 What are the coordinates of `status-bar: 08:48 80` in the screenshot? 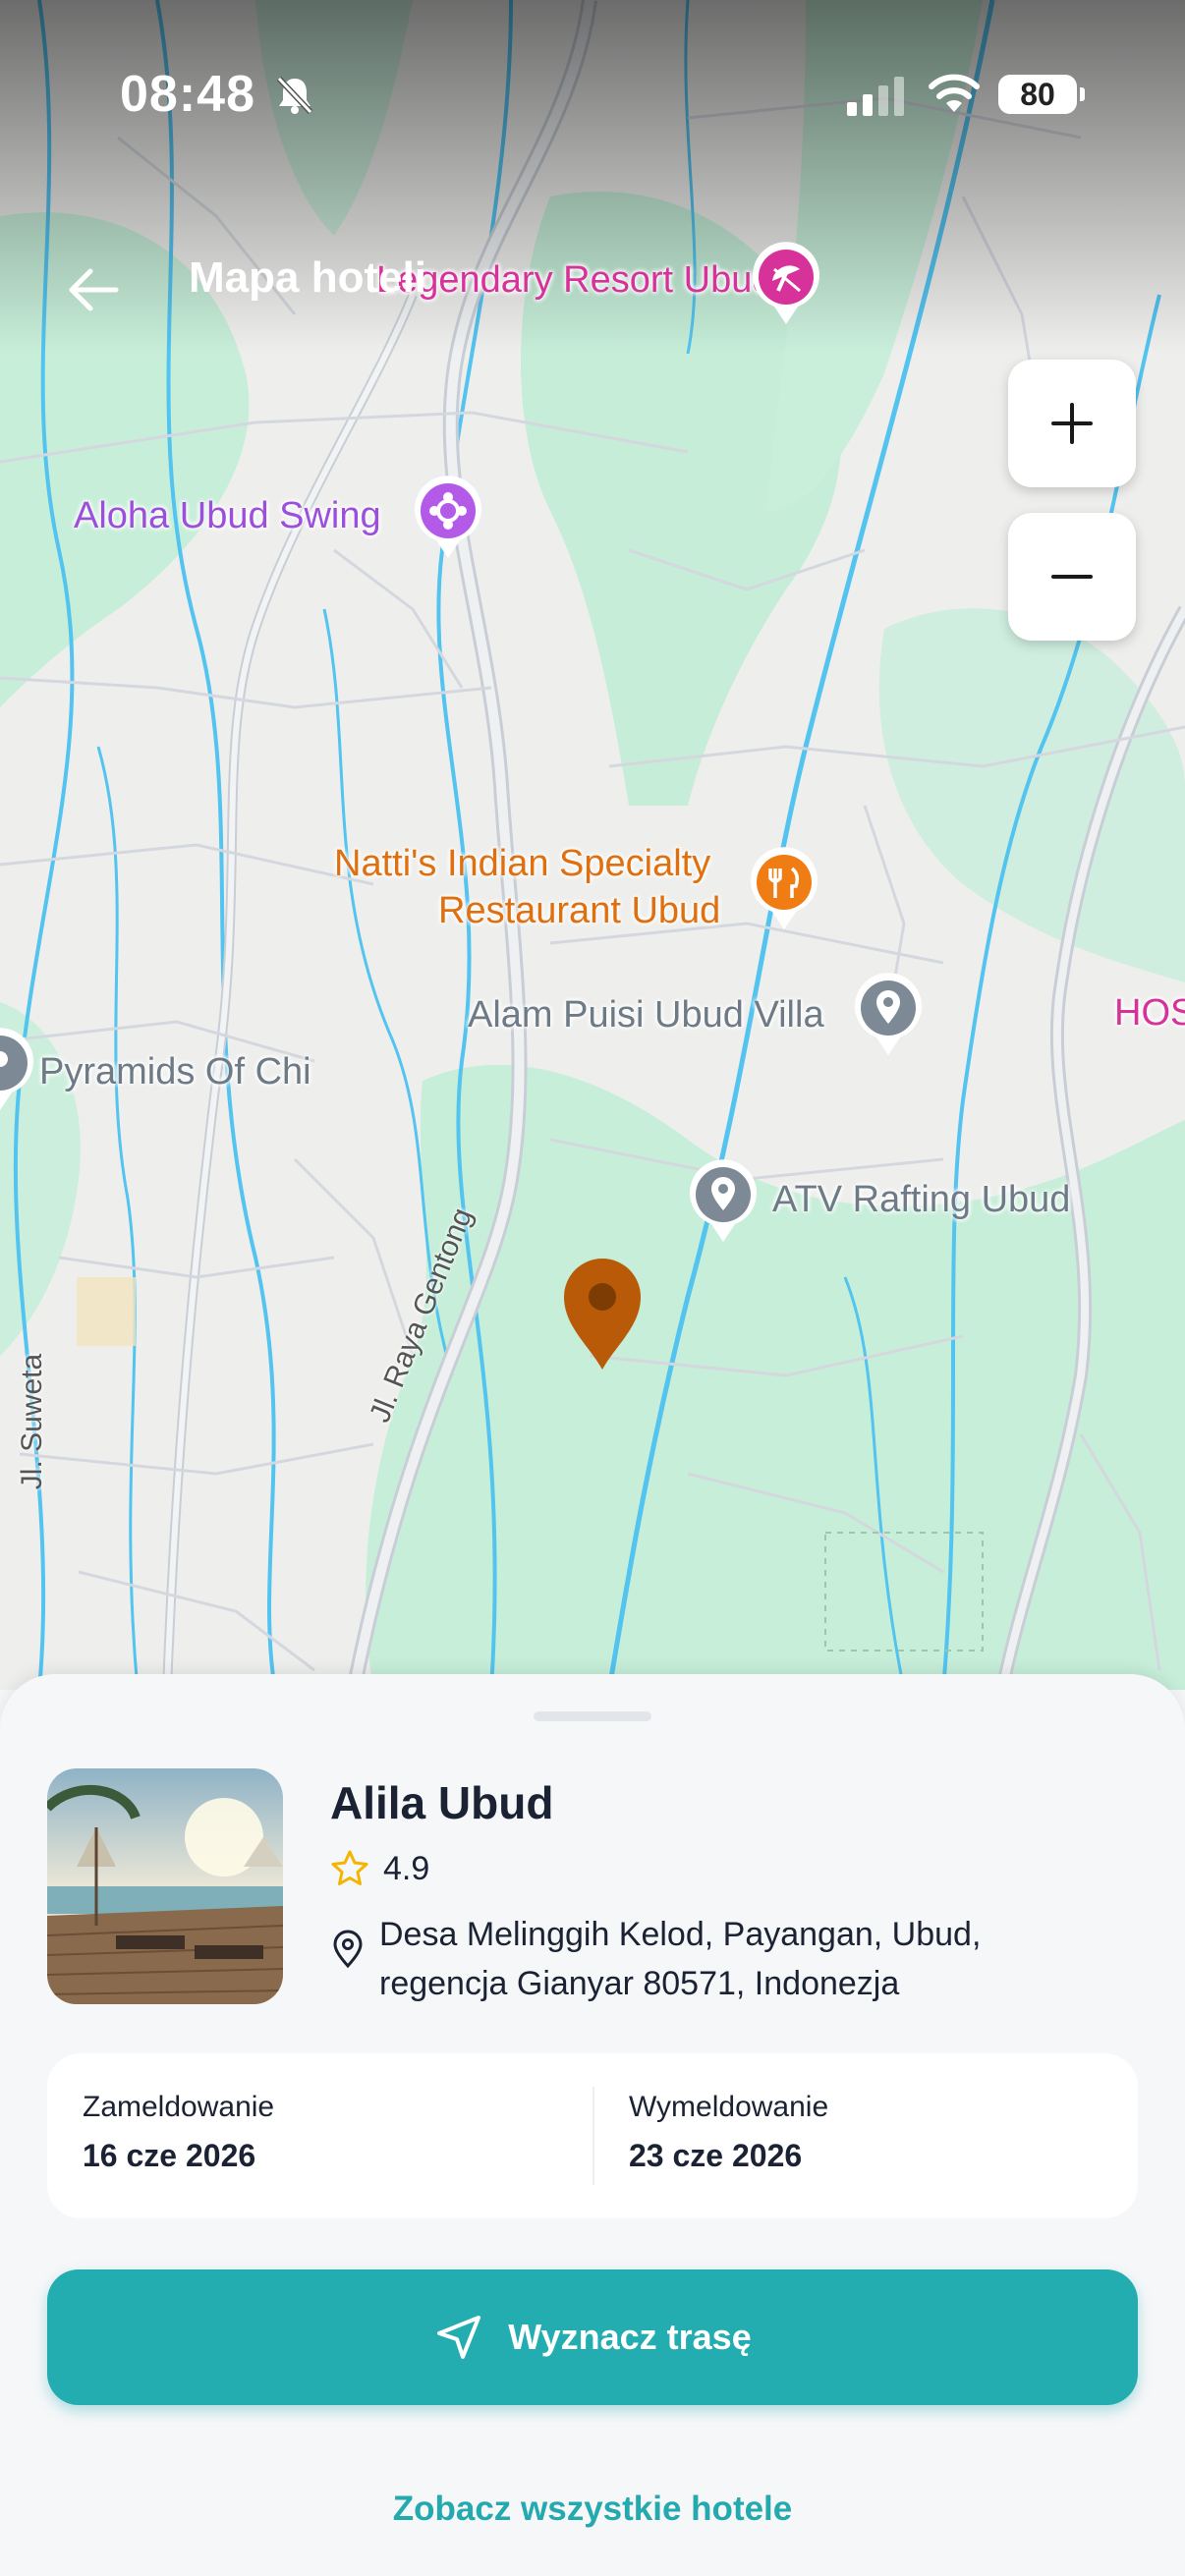 It's located at (592, 98).